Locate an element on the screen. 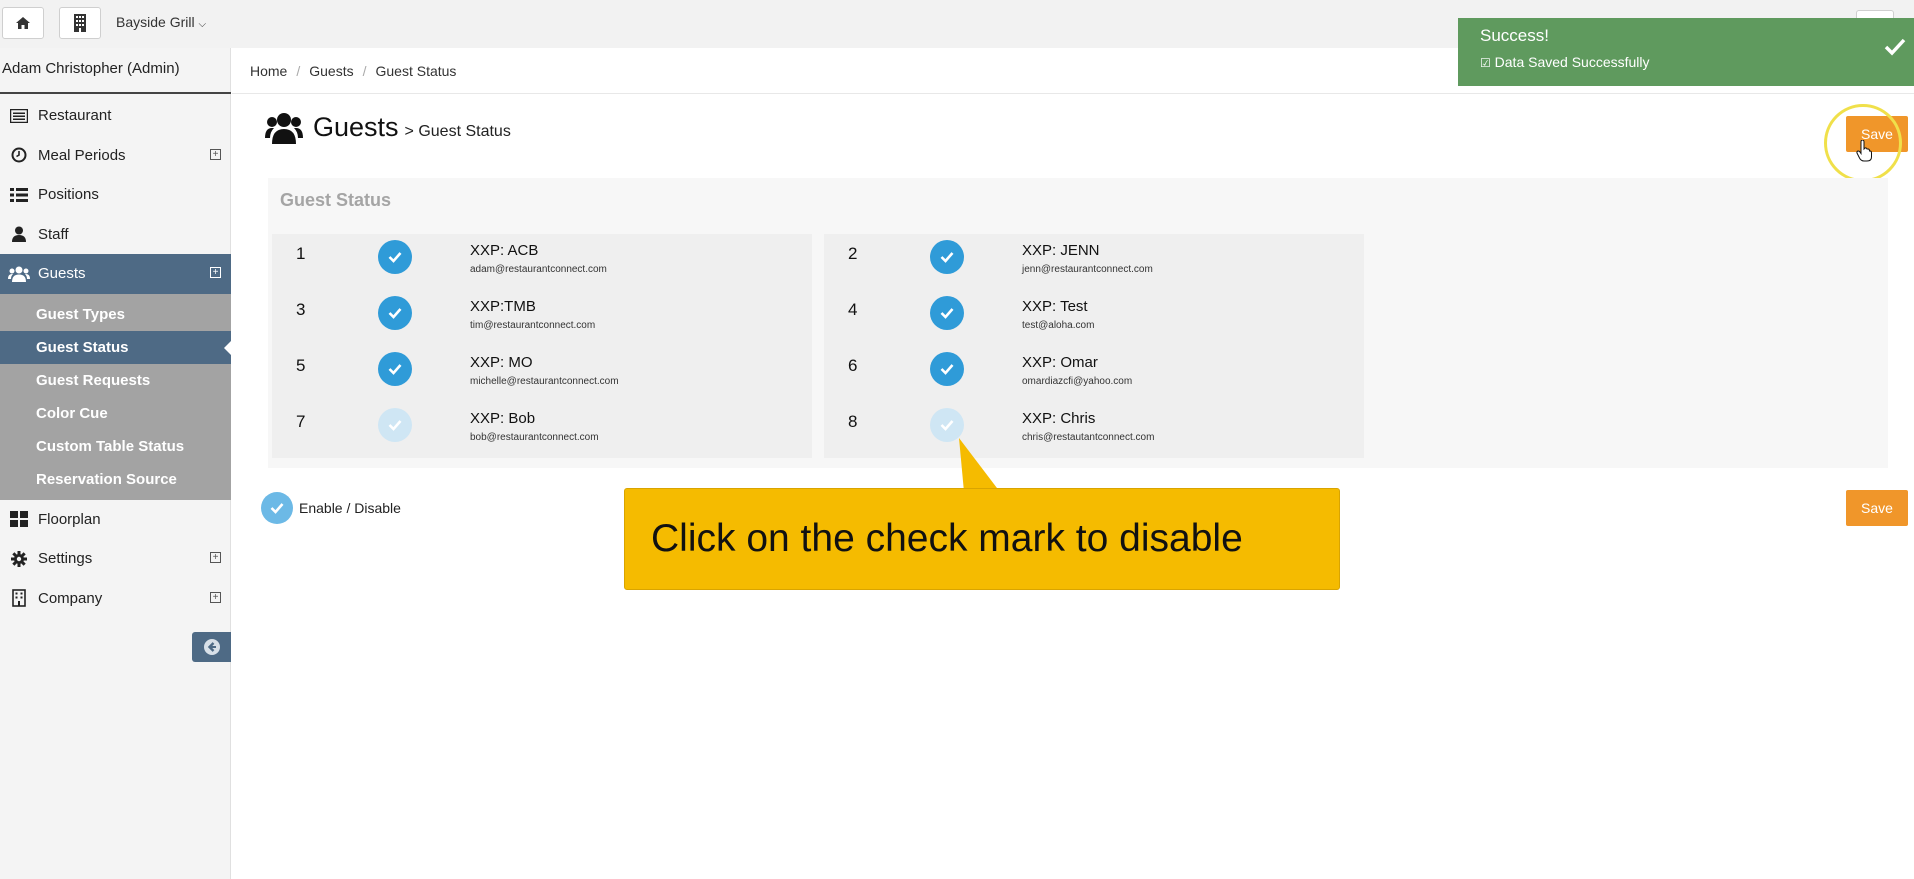  sidebar-item-positions: Positions is located at coordinates (115, 195).